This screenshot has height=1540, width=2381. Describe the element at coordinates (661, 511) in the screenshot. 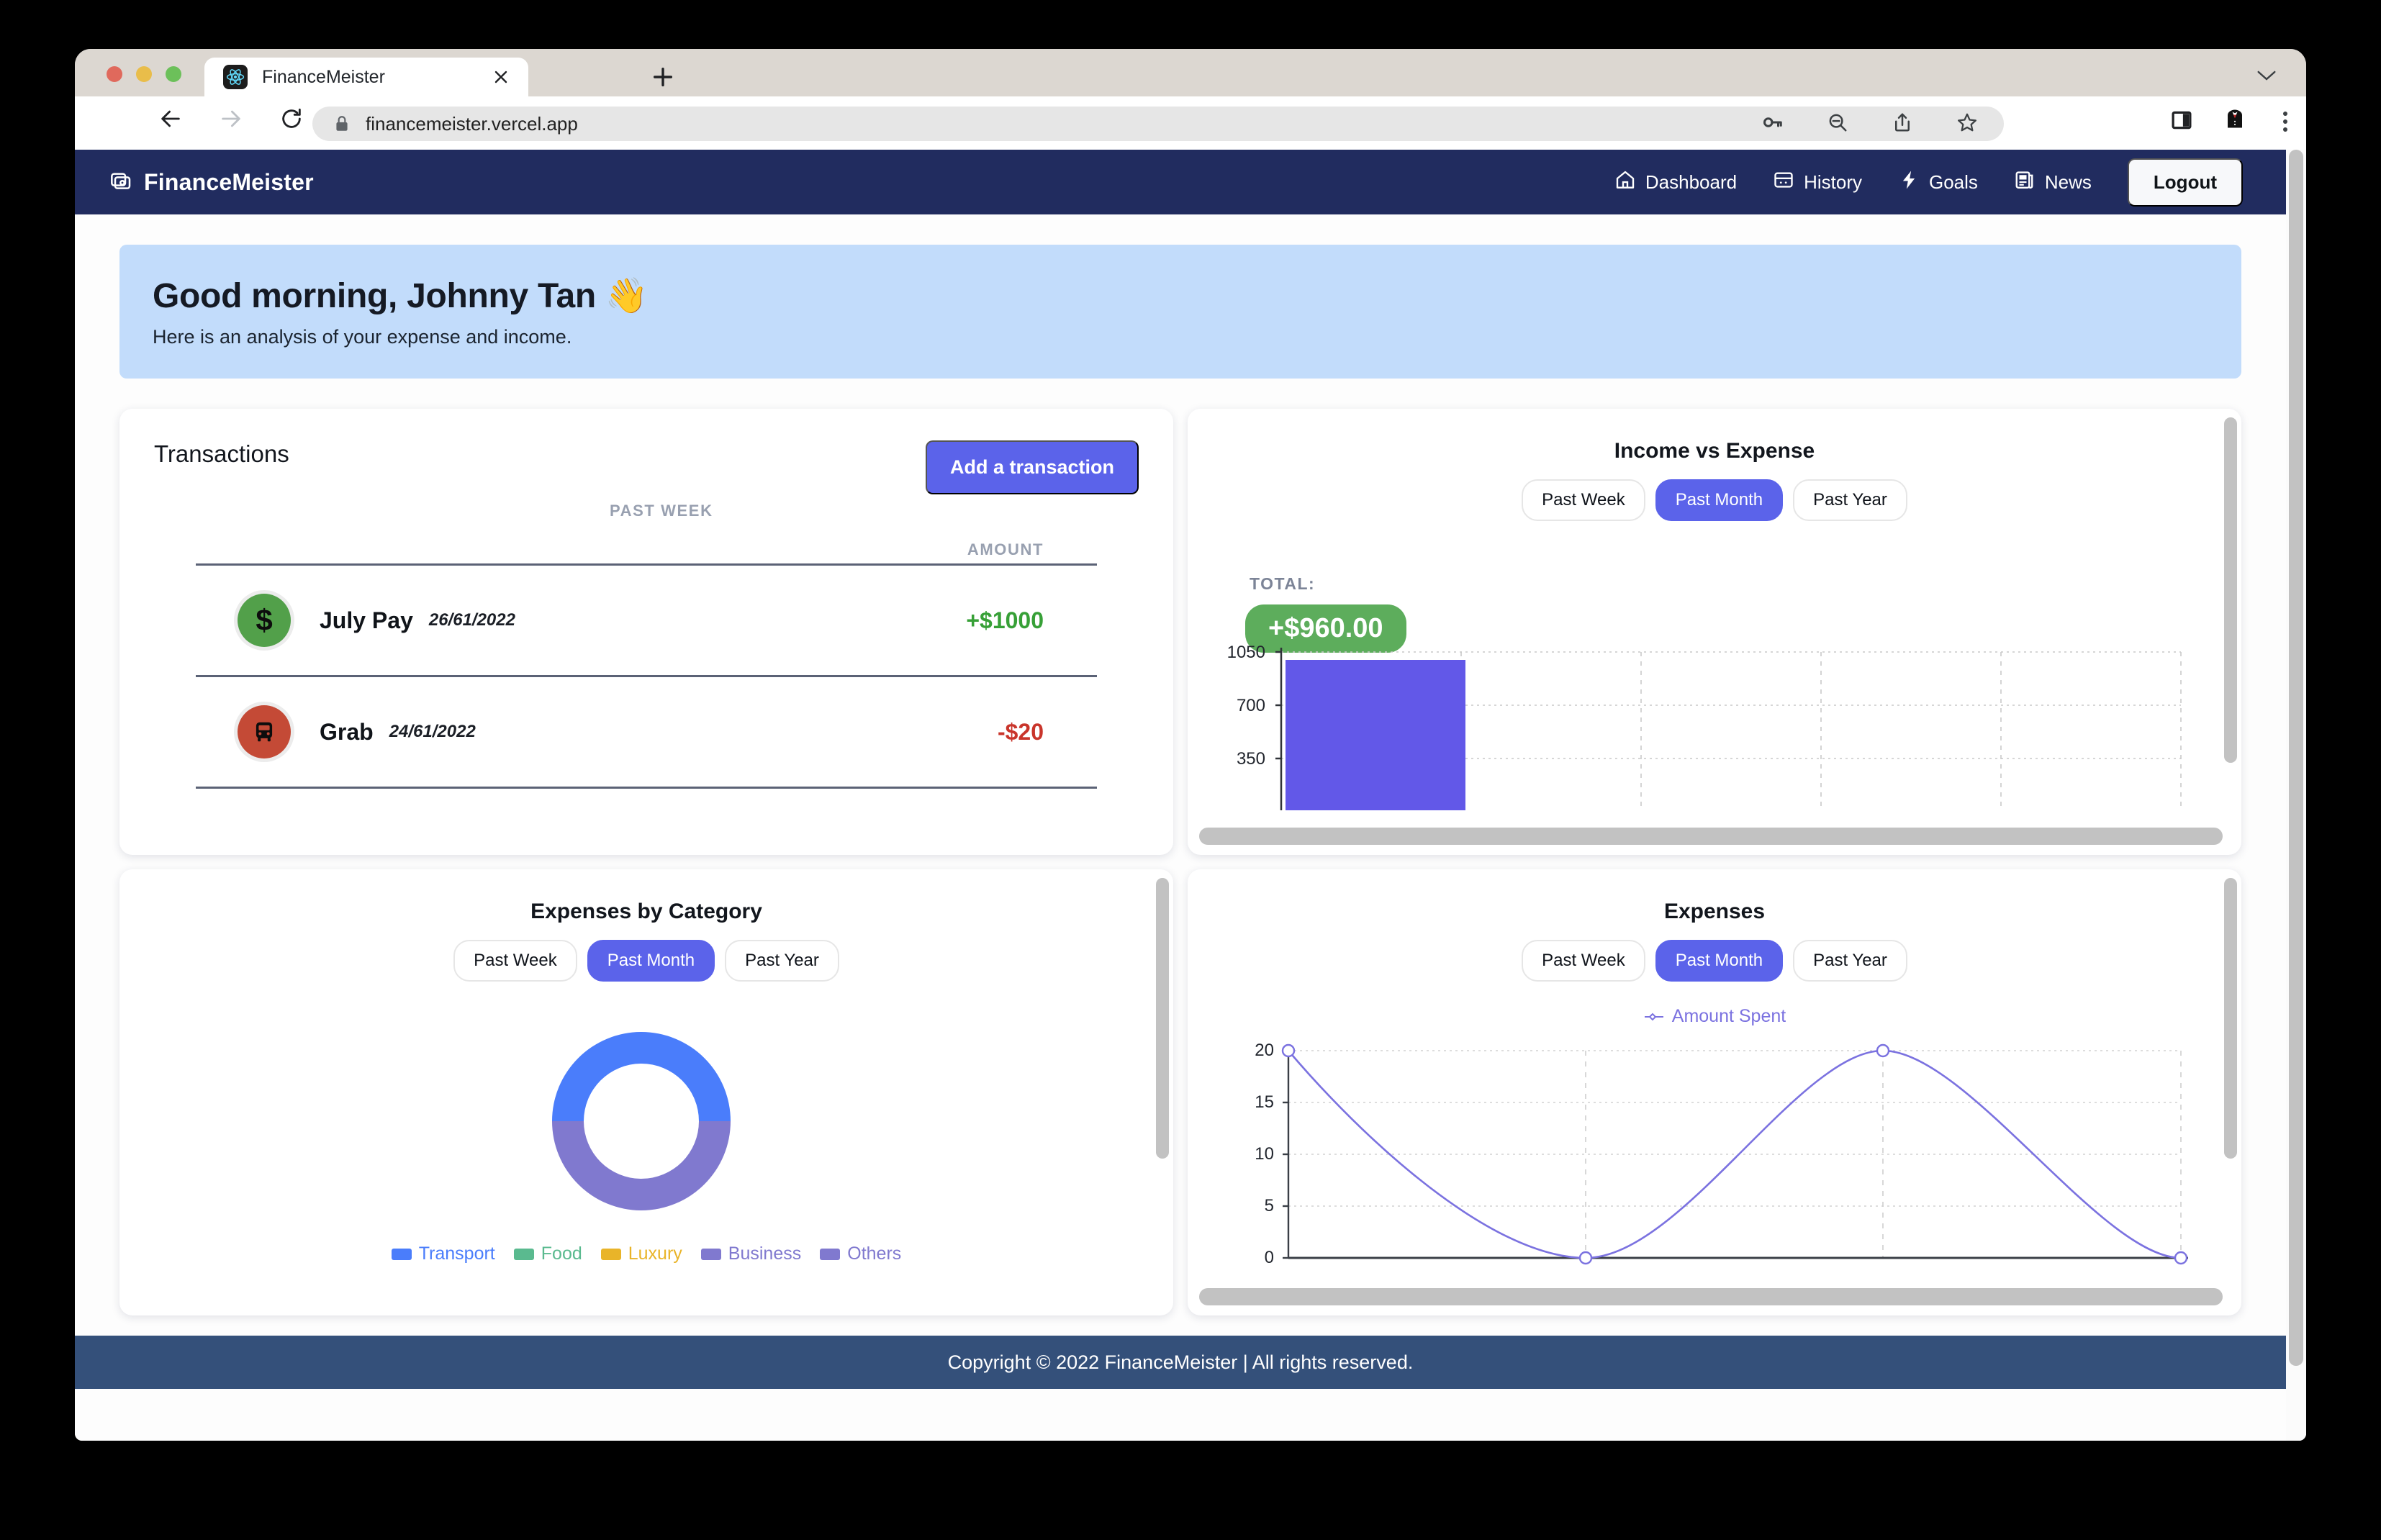

I see `column-header-period: PAST WEEK` at that location.